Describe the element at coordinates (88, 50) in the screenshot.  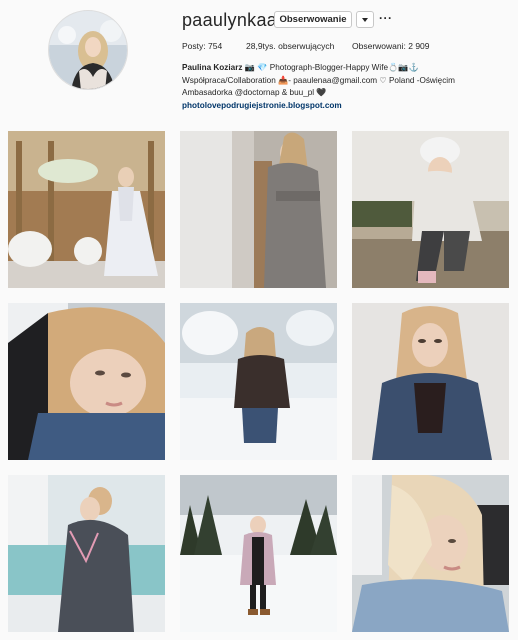
I see `profile-avatar` at that location.